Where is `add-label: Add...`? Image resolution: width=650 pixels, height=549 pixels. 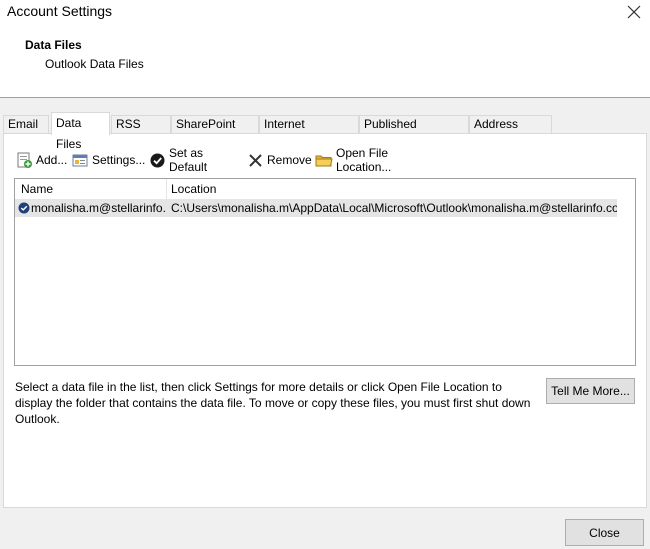 add-label: Add... is located at coordinates (52, 160).